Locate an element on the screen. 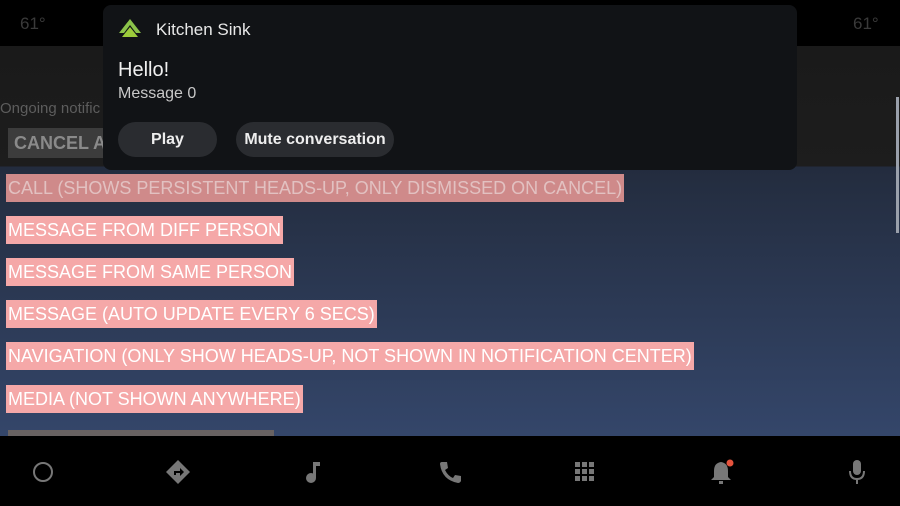 Image resolution: width=900 pixels, height=506 pixels. message-diff-person-button: MESSAGE FROM DIFF PERSON is located at coordinates (145, 230).